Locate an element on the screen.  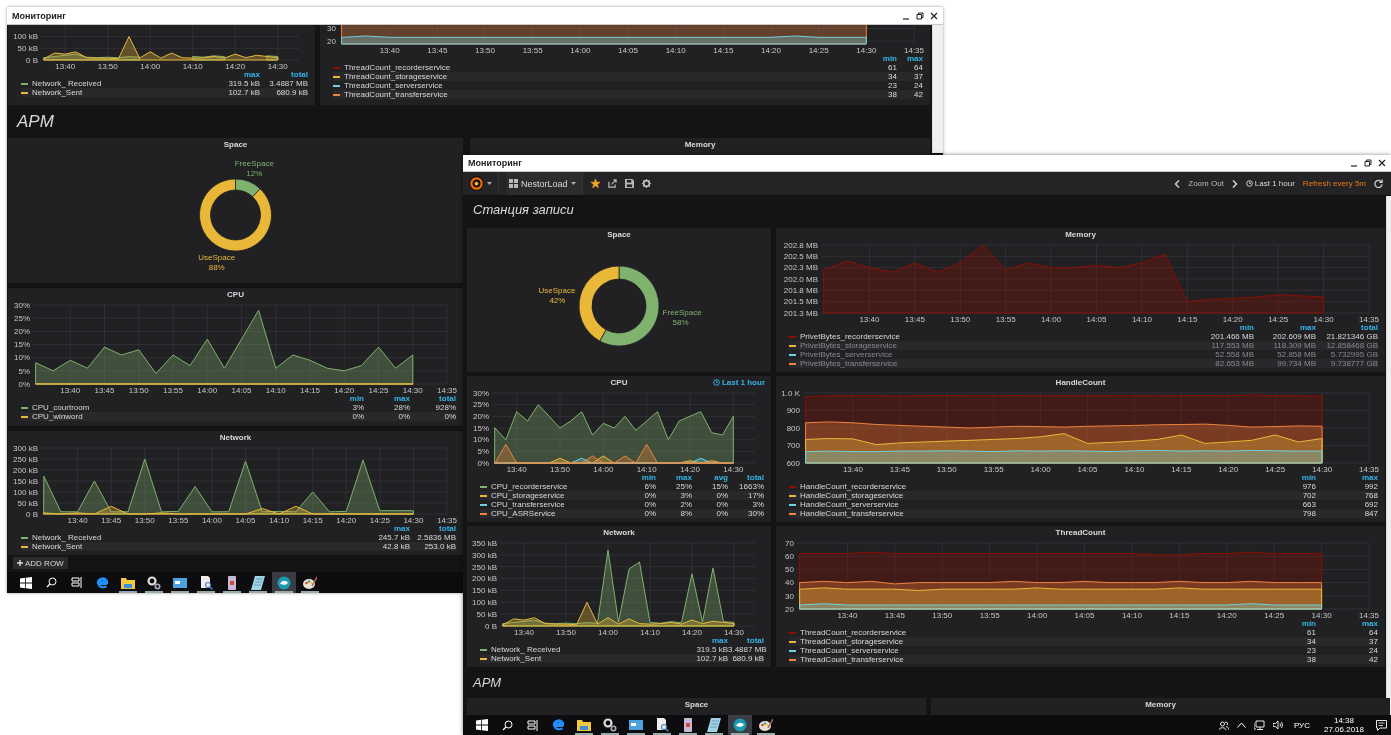
series-name: CPU_ASRService is located at coordinates (523, 513).